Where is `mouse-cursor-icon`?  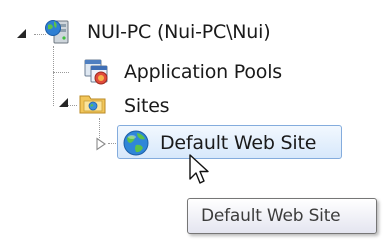 mouse-cursor-icon is located at coordinates (199, 169).